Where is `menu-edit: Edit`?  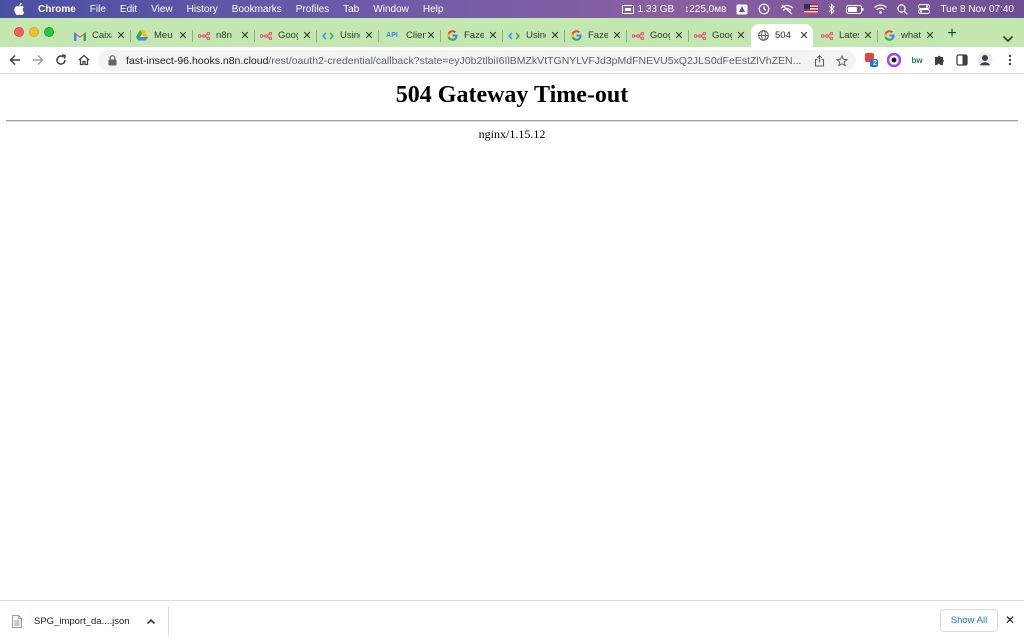
menu-edit: Edit is located at coordinates (128, 9).